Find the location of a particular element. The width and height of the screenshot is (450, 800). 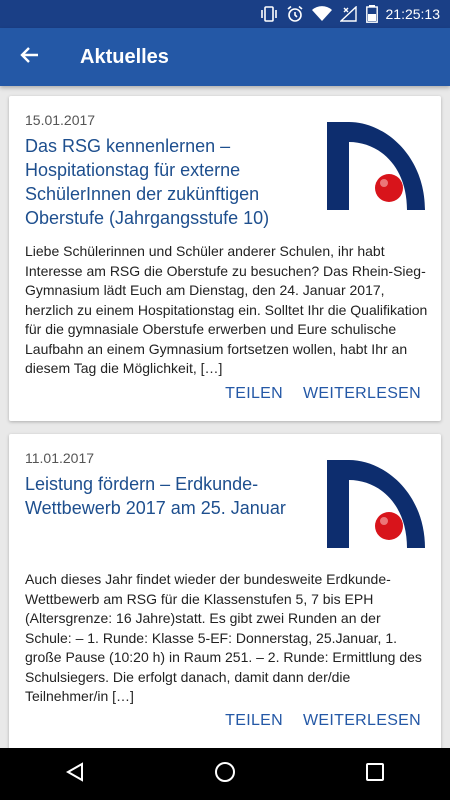

navigation-bar is located at coordinates (225, 774).